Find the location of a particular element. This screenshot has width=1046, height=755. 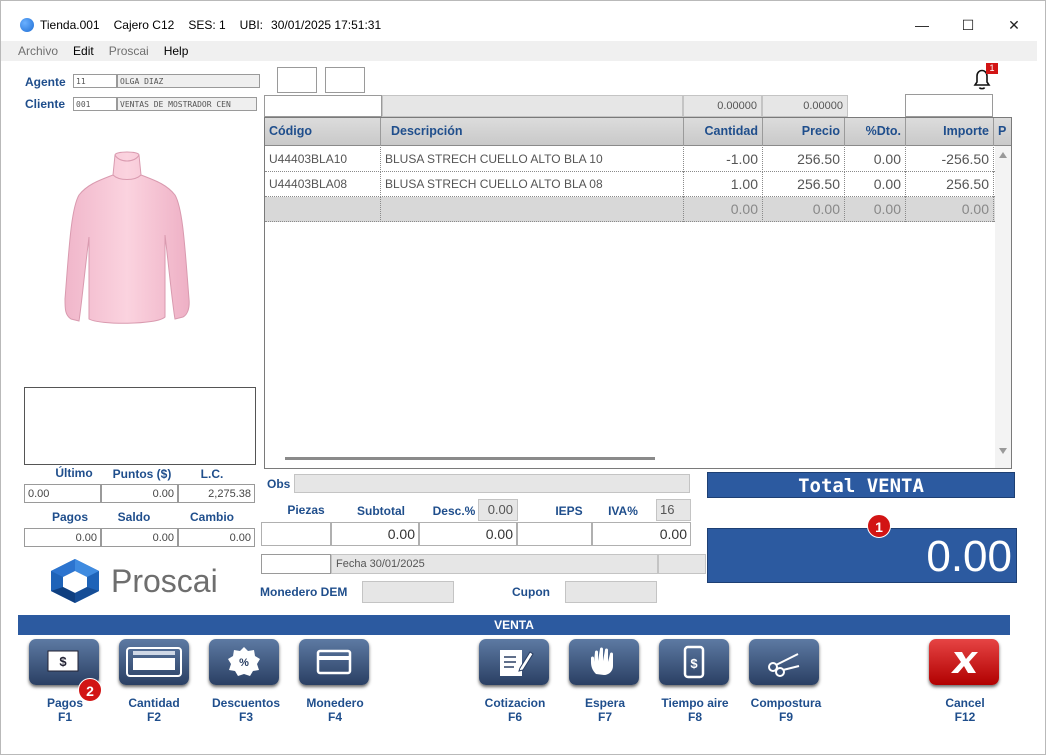

ieps-value is located at coordinates (554, 534).